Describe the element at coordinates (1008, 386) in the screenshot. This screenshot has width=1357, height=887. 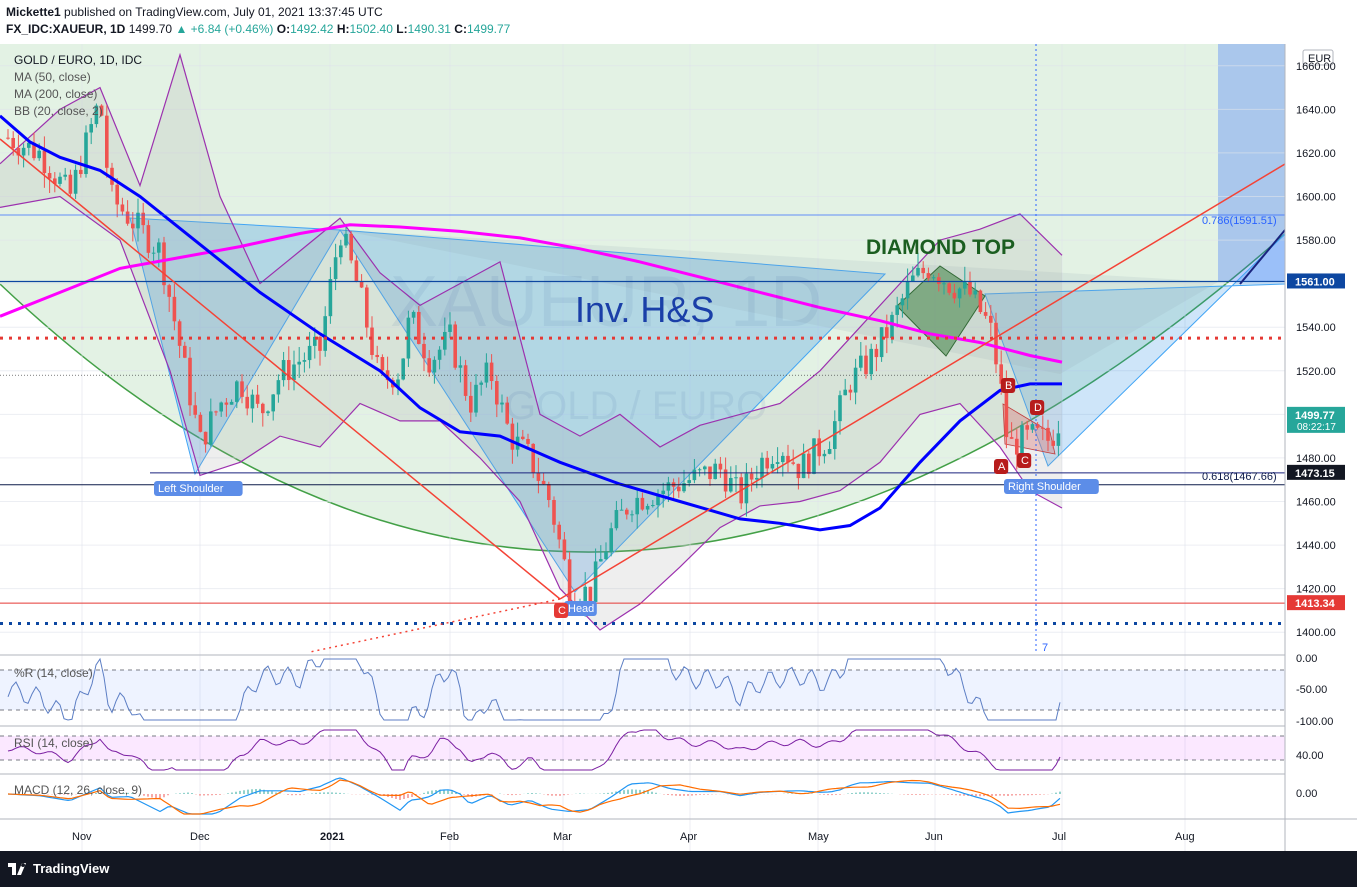
I see `abcd-b-text: B` at that location.